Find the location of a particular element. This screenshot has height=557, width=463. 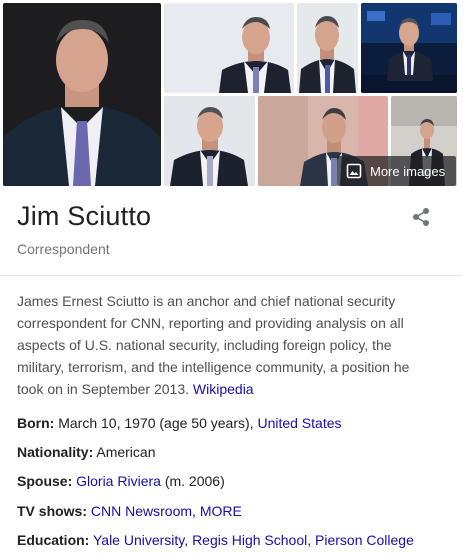

fact-tv-shows: TV shows: CNN Newsroom, MORE is located at coordinates (129, 511).